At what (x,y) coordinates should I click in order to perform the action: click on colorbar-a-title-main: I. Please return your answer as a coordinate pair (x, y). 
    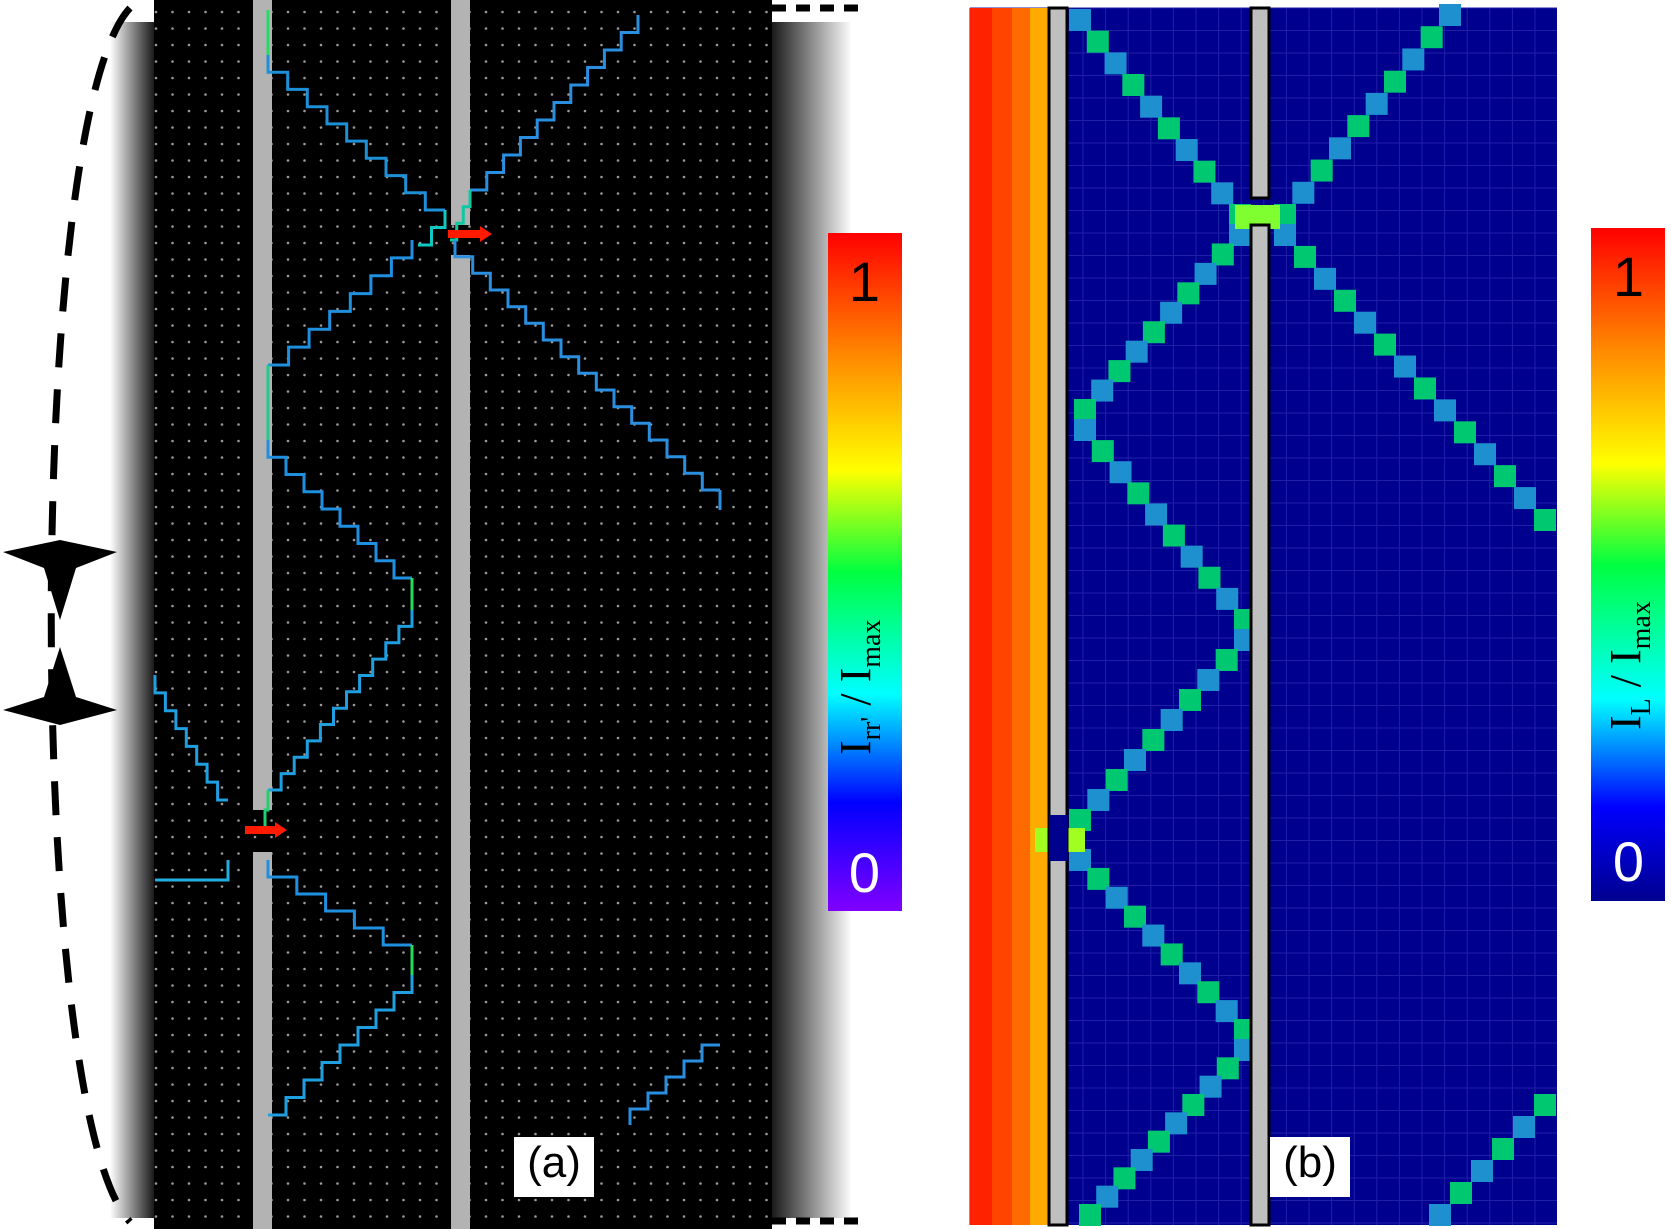
    Looking at the image, I should click on (855, 747).